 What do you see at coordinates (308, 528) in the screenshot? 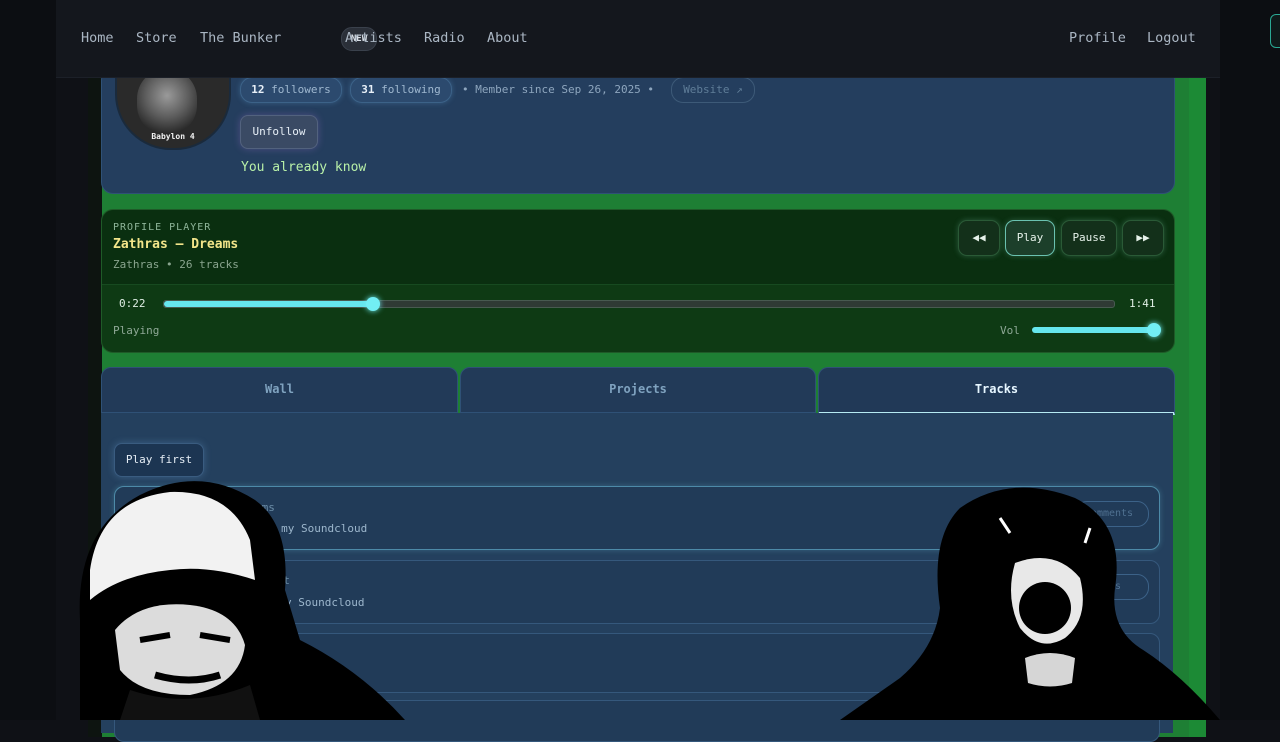
I see `track-subtitle: from my Soundcloud` at bounding box center [308, 528].